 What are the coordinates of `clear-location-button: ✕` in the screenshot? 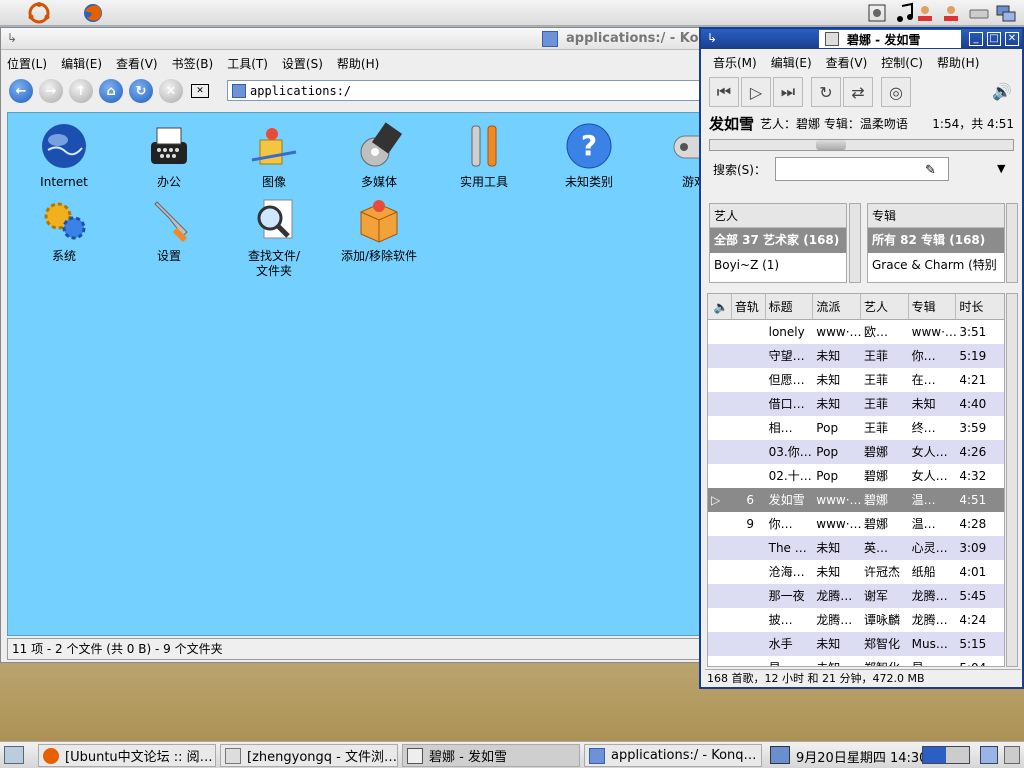 It's located at (200, 91).